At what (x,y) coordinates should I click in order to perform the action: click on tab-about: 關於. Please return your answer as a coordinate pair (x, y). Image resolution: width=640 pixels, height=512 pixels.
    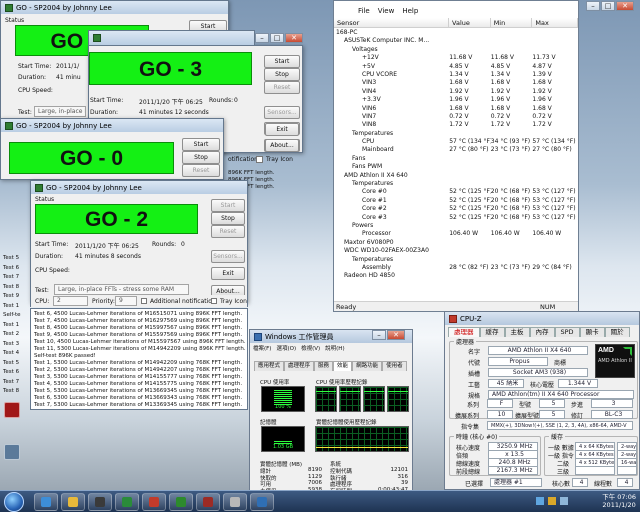
    Looking at the image, I should click on (617, 332).